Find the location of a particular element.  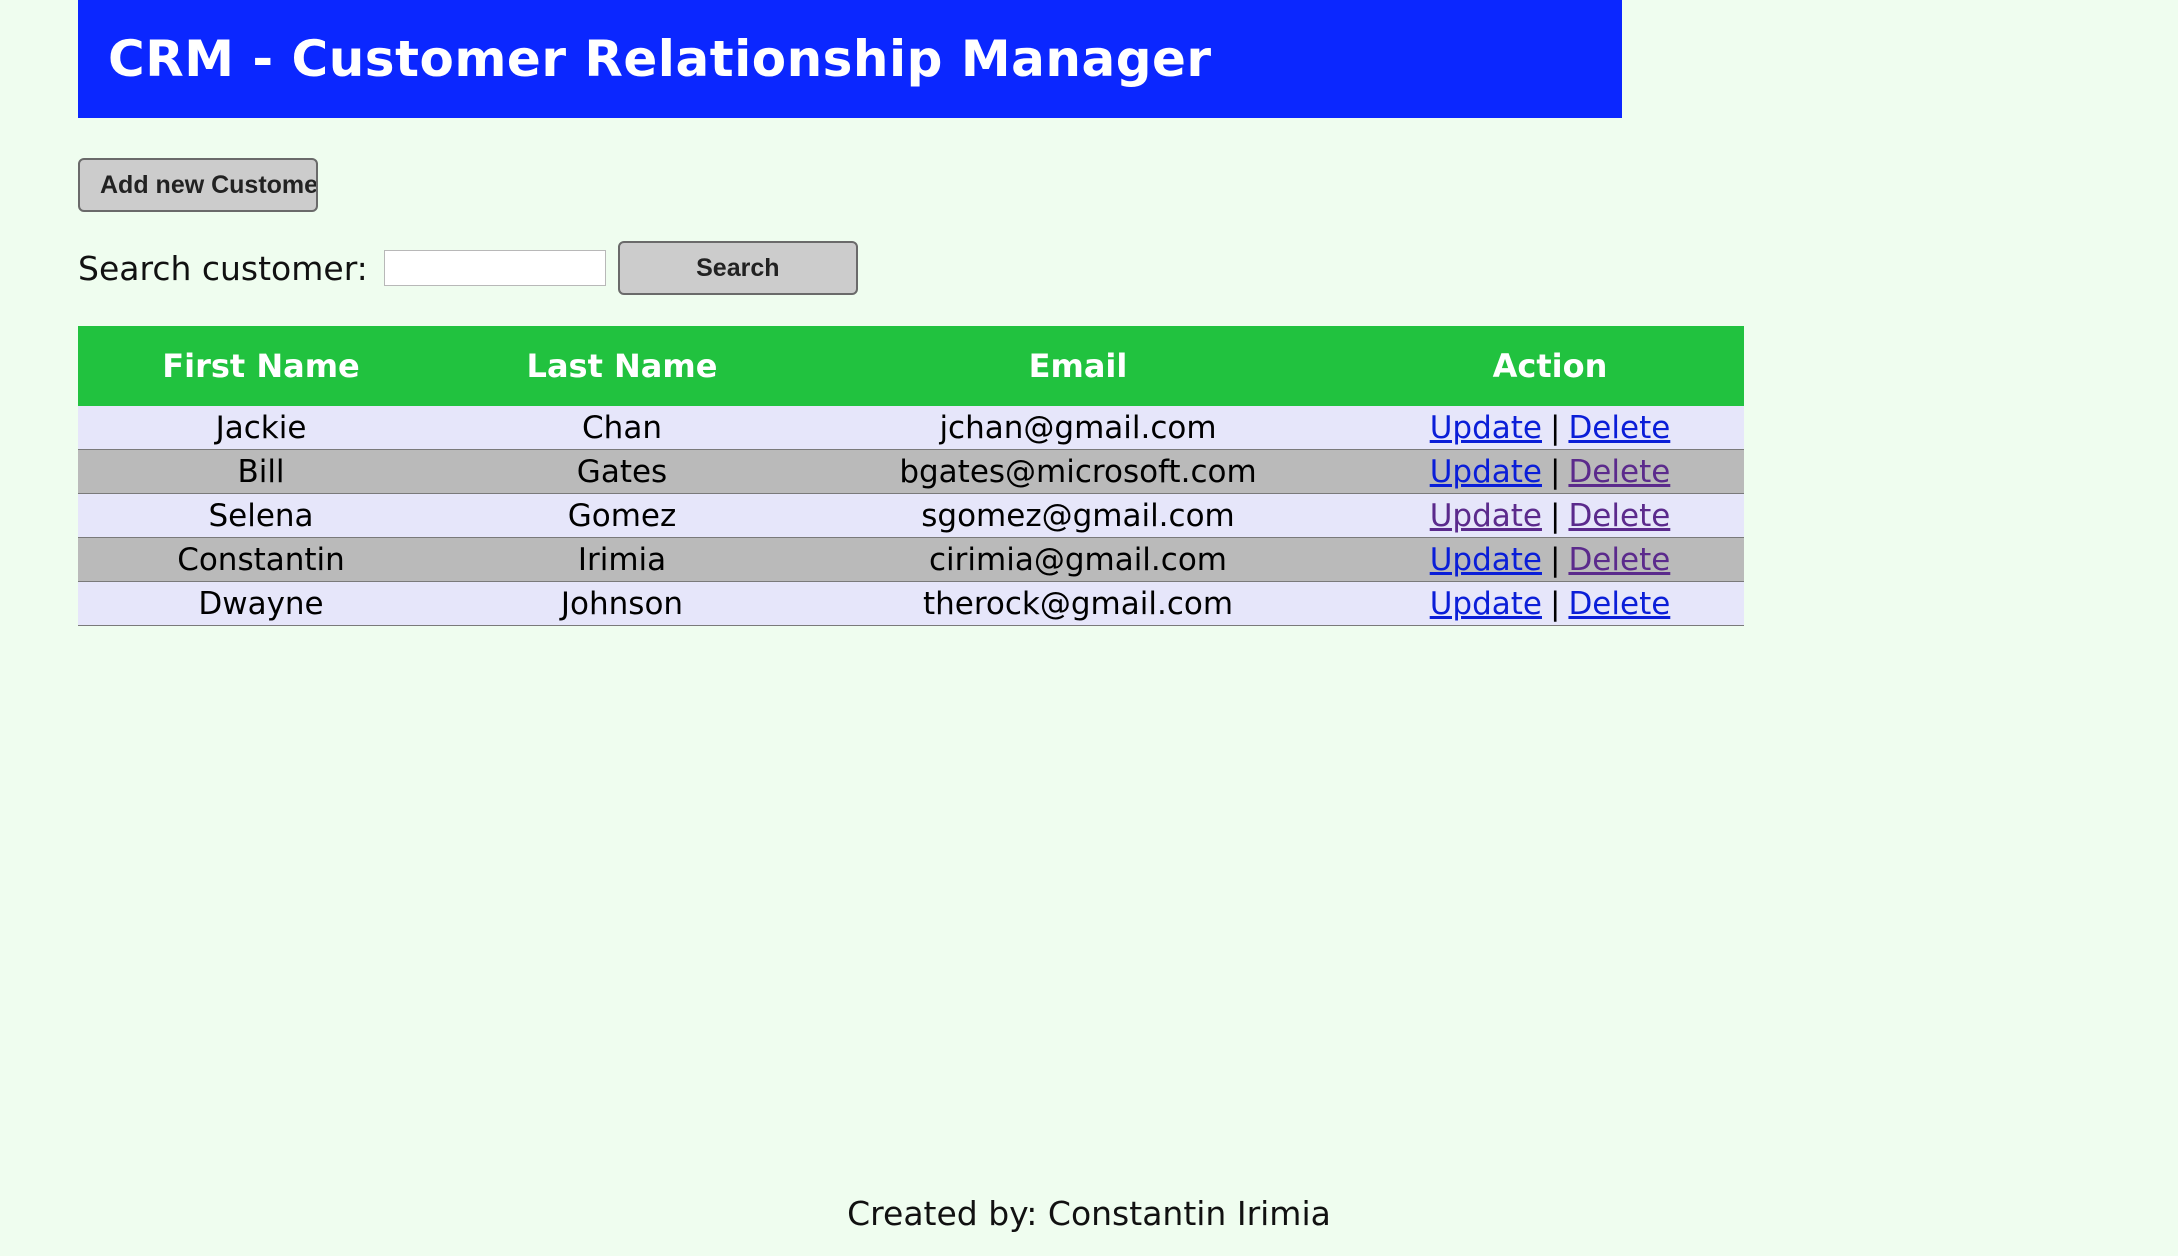

cell-email: bgates@microsoft.com is located at coordinates (1078, 471).